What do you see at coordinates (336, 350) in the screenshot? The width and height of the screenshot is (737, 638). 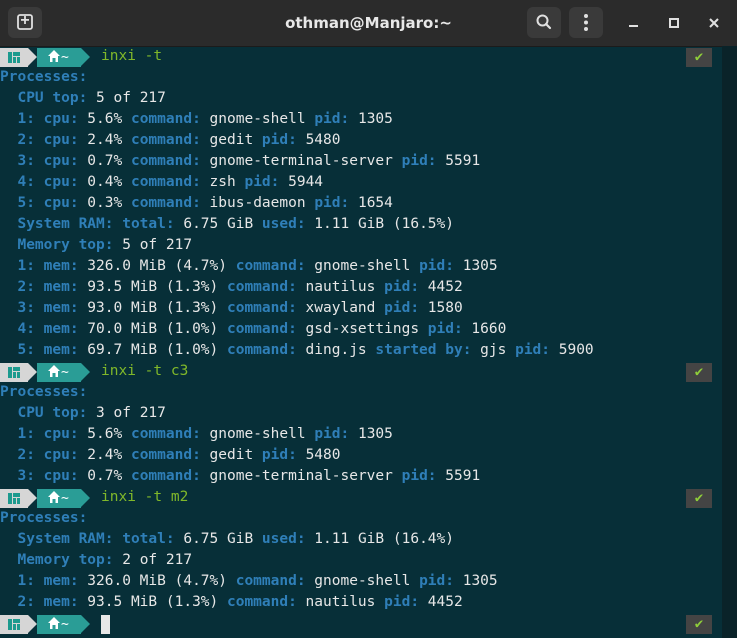 I see `output-field-value: ding.js` at bounding box center [336, 350].